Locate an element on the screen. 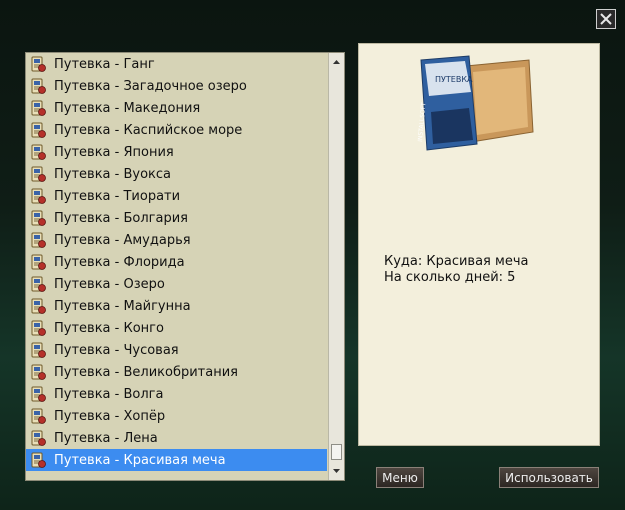  scroll-thumb is located at coordinates (336, 452).